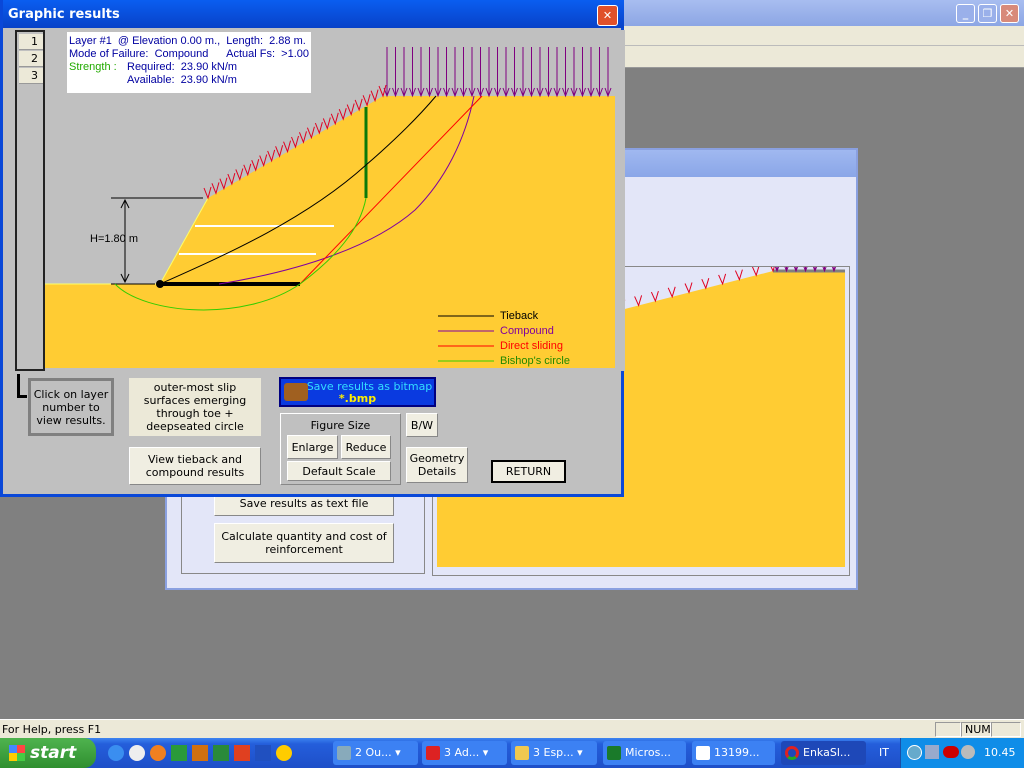 This screenshot has width=1024, height=768. What do you see at coordinates (22, 386) in the screenshot?
I see `pointer-arrow-icon` at bounding box center [22, 386].